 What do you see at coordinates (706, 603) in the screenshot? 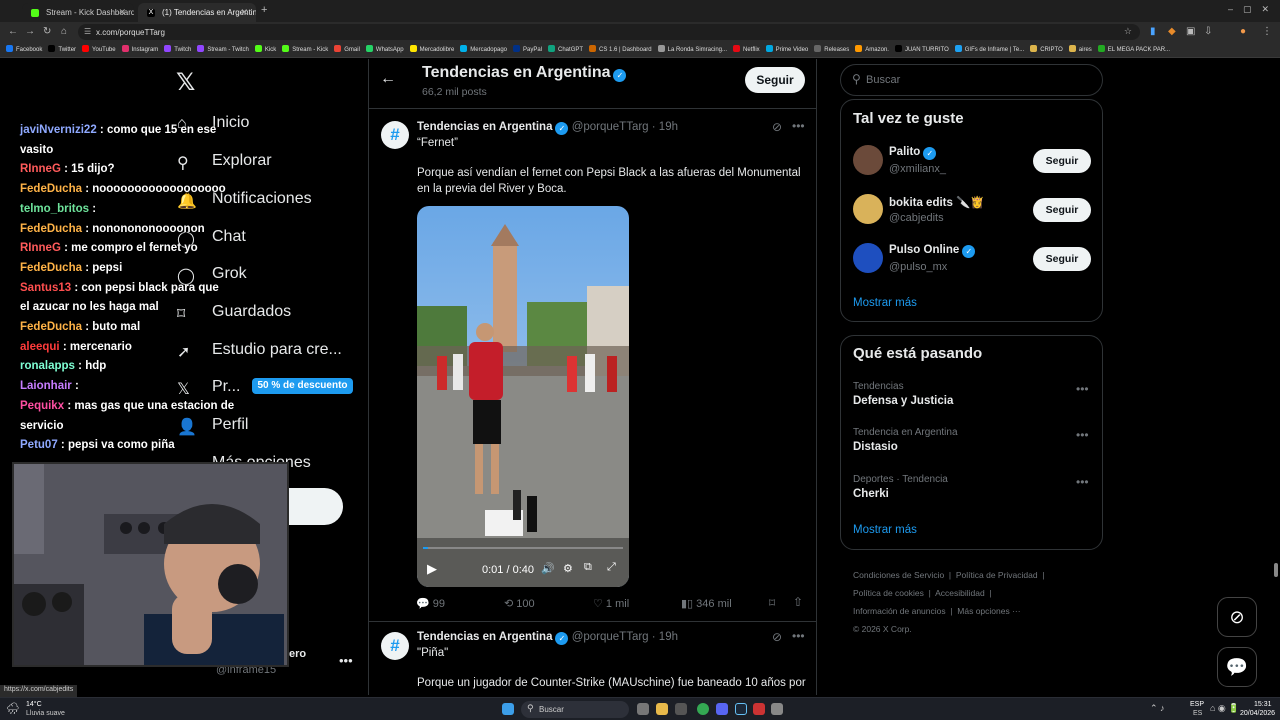
I see `views-action: ▮▯ 346 mil` at bounding box center [706, 603].